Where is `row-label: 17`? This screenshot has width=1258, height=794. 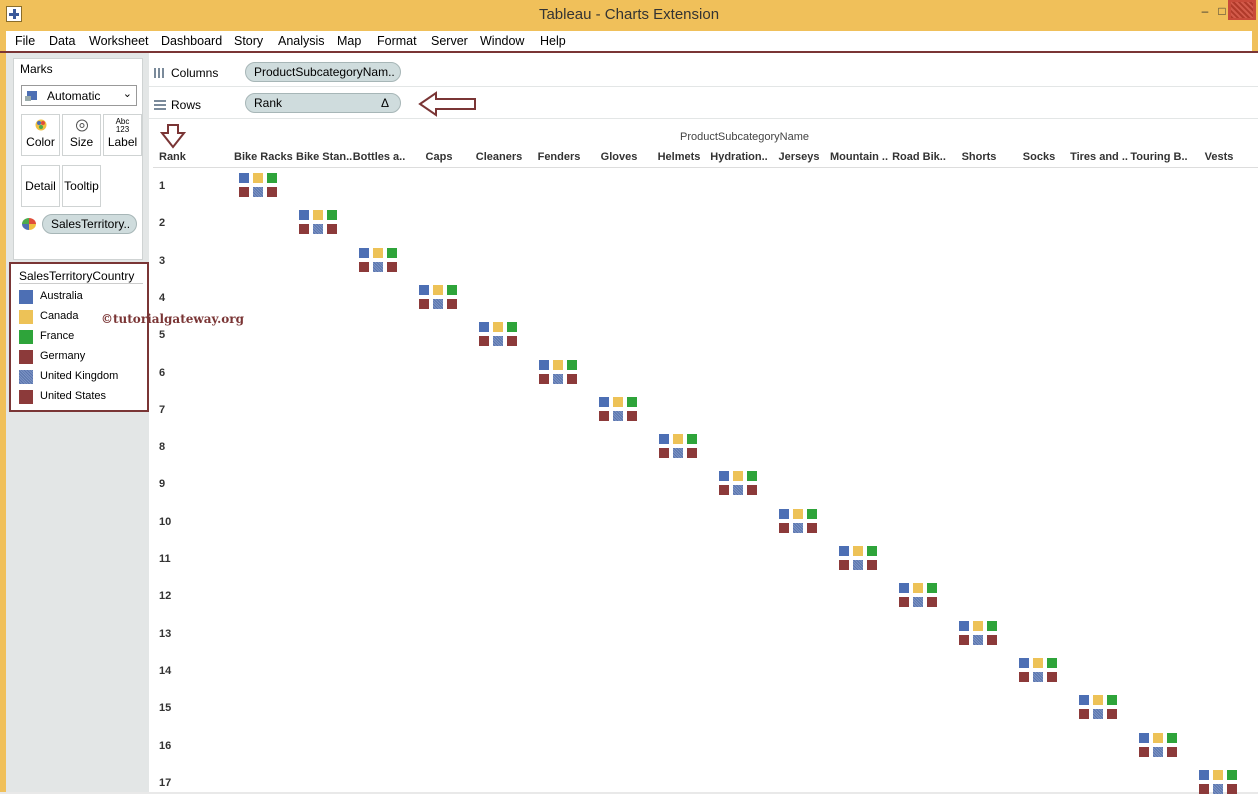
row-label: 17 is located at coordinates (165, 783).